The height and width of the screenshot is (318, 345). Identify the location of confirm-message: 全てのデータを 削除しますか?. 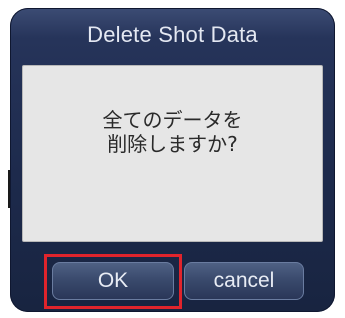
(172, 132).